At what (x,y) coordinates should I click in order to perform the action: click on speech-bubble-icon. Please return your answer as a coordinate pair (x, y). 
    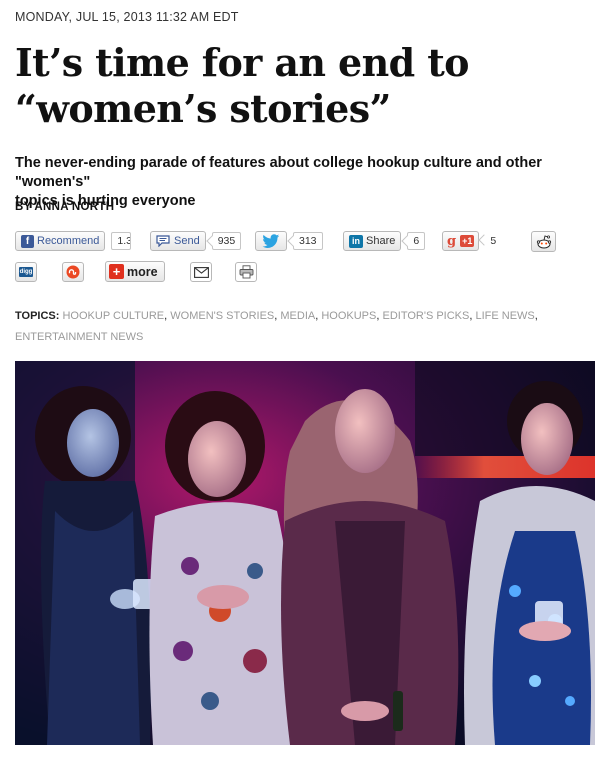
    Looking at the image, I should click on (163, 241).